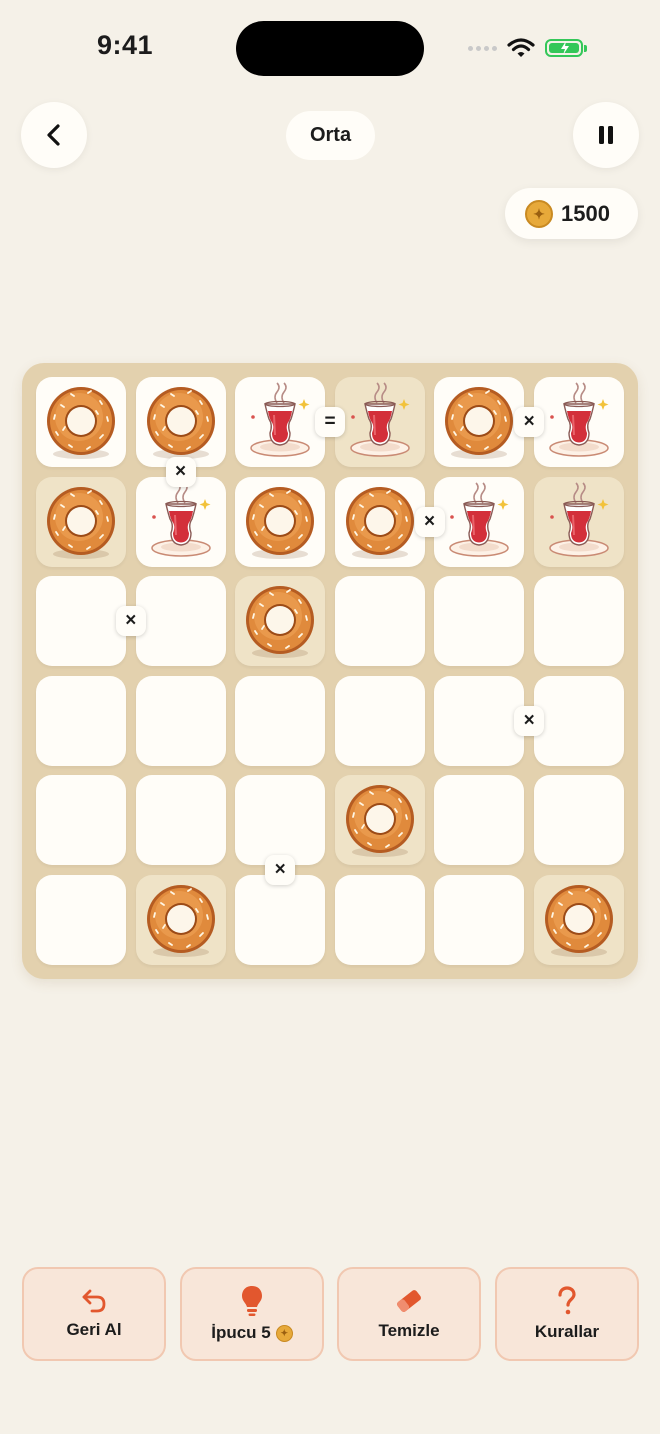 The height and width of the screenshot is (1434, 660). Describe the element at coordinates (409, 1314) in the screenshot. I see `clear-button: Temizle` at that location.